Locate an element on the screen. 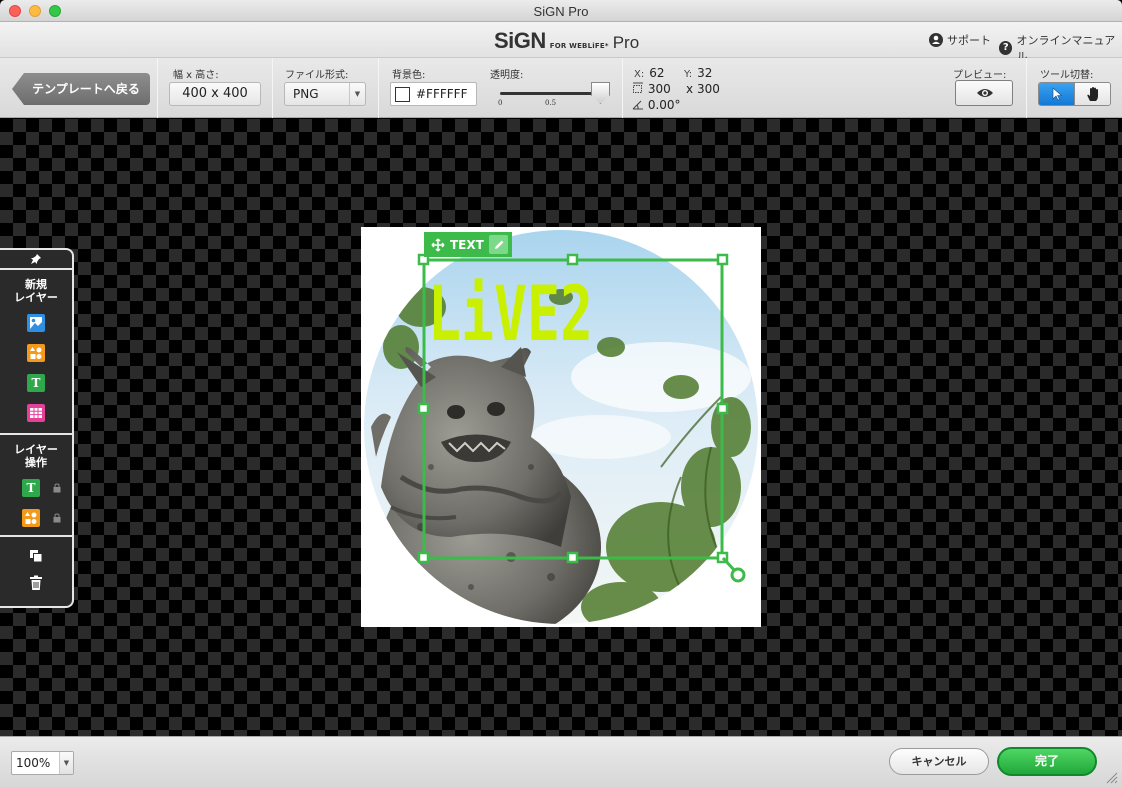 The height and width of the screenshot is (788, 1122). hand-icon is located at coordinates (1092, 94).